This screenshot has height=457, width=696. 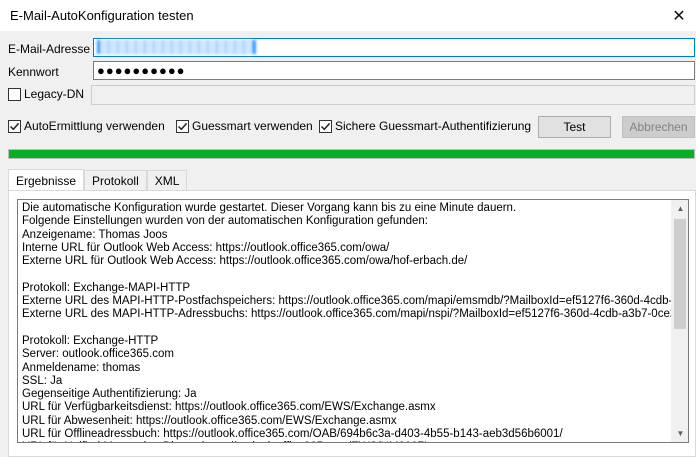 I want to click on guessmart-checkbox, so click(x=182, y=126).